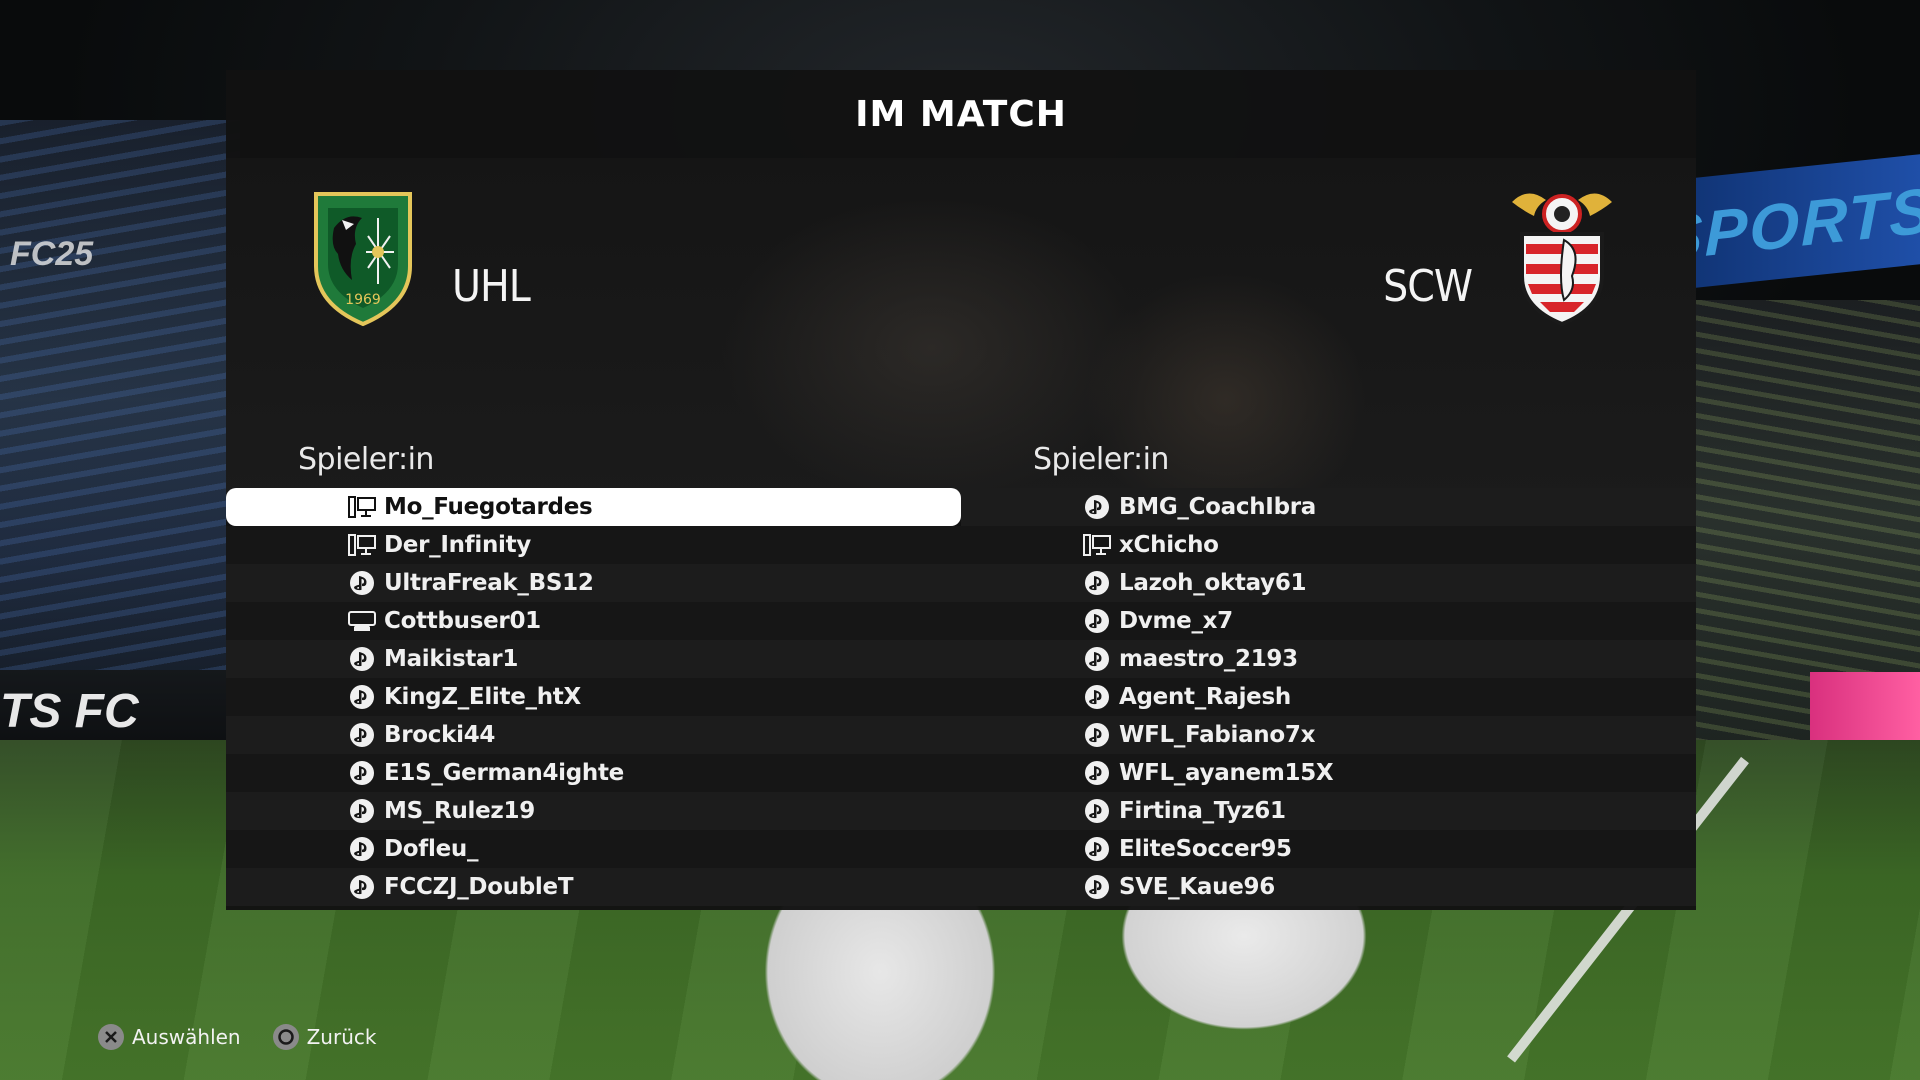 The width and height of the screenshot is (1920, 1080). I want to click on player-row: Brocki44, so click(593, 735).